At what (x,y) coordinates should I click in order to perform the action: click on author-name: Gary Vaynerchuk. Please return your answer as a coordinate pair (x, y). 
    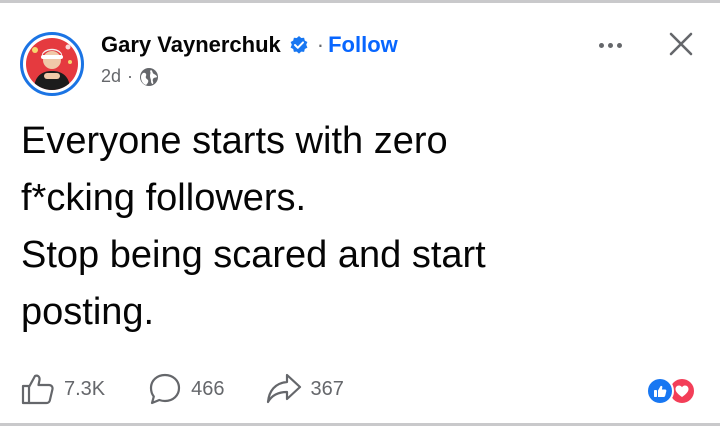
    Looking at the image, I should click on (191, 45).